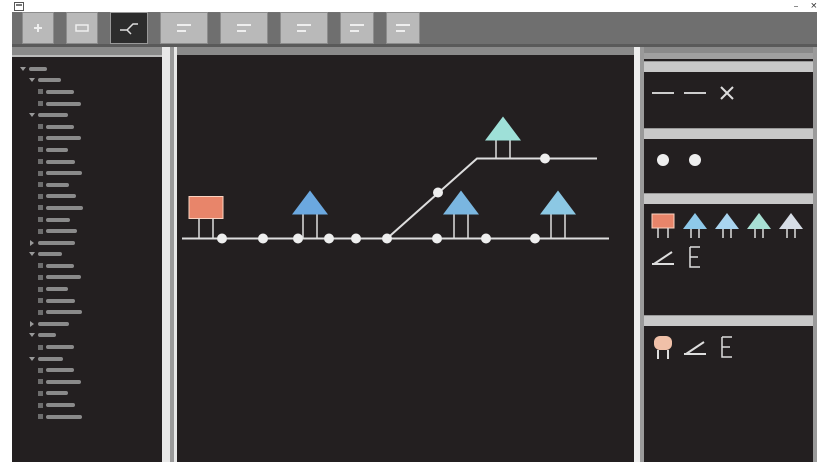 Image resolution: width=835 pixels, height=462 pixels. I want to click on sign-icon, so click(663, 225).